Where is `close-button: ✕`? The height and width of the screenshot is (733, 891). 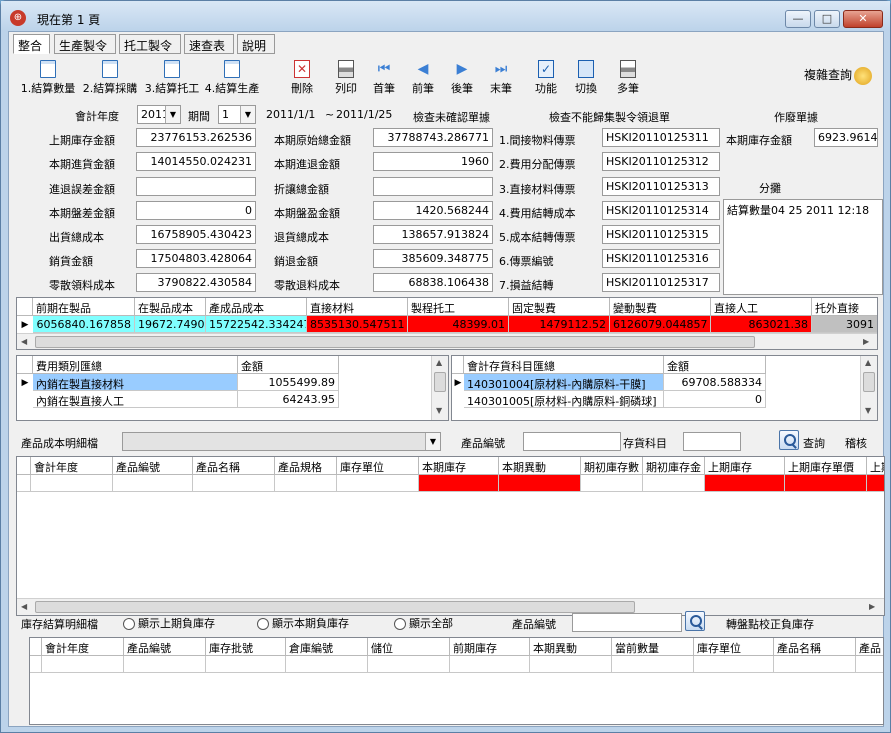
close-button: ✕ is located at coordinates (863, 19).